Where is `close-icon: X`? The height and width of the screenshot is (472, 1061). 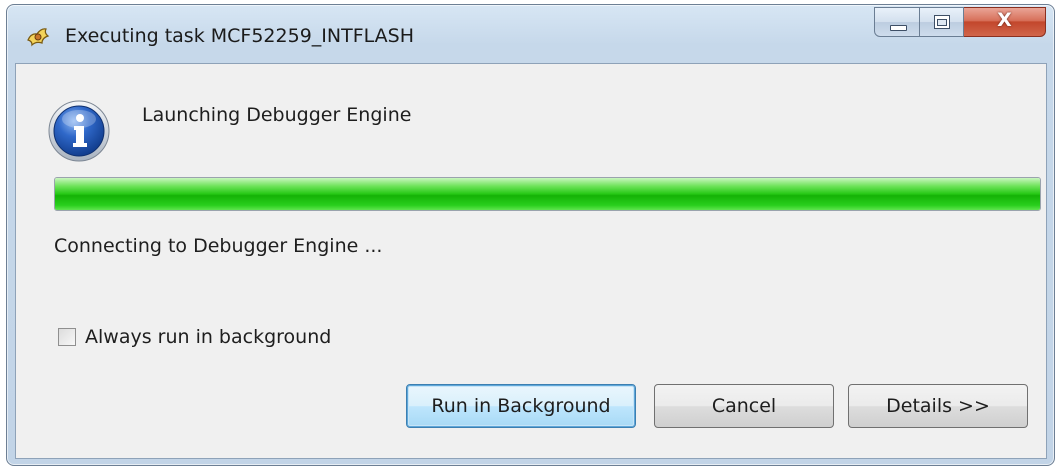
close-icon: X is located at coordinates (1004, 20).